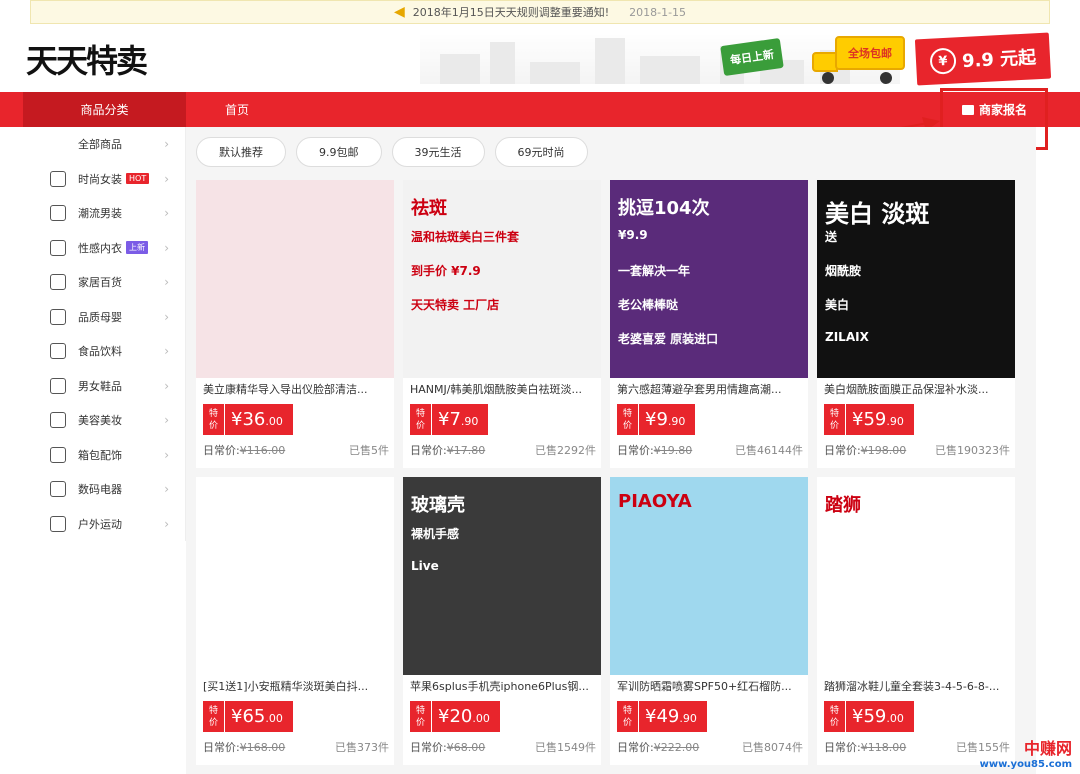 Image resolution: width=1080 pixels, height=774 pixels. I want to click on outdoor-icon, so click(58, 523).